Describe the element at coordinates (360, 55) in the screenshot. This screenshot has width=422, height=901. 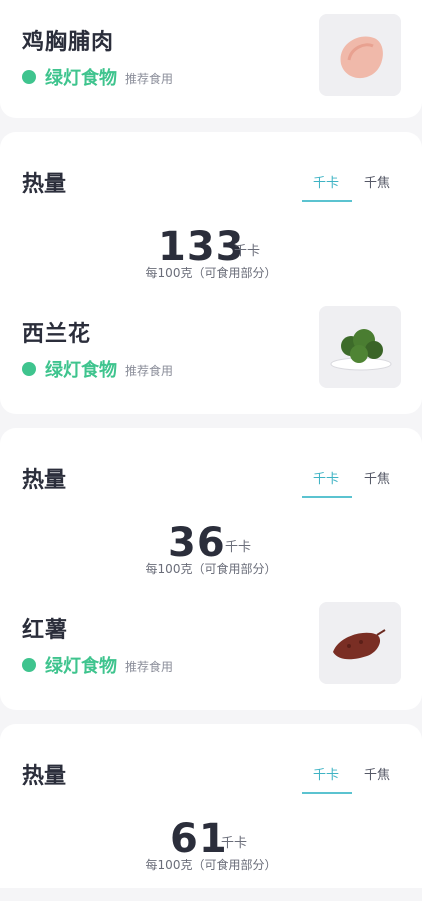
I see `chicken-breast-image` at that location.